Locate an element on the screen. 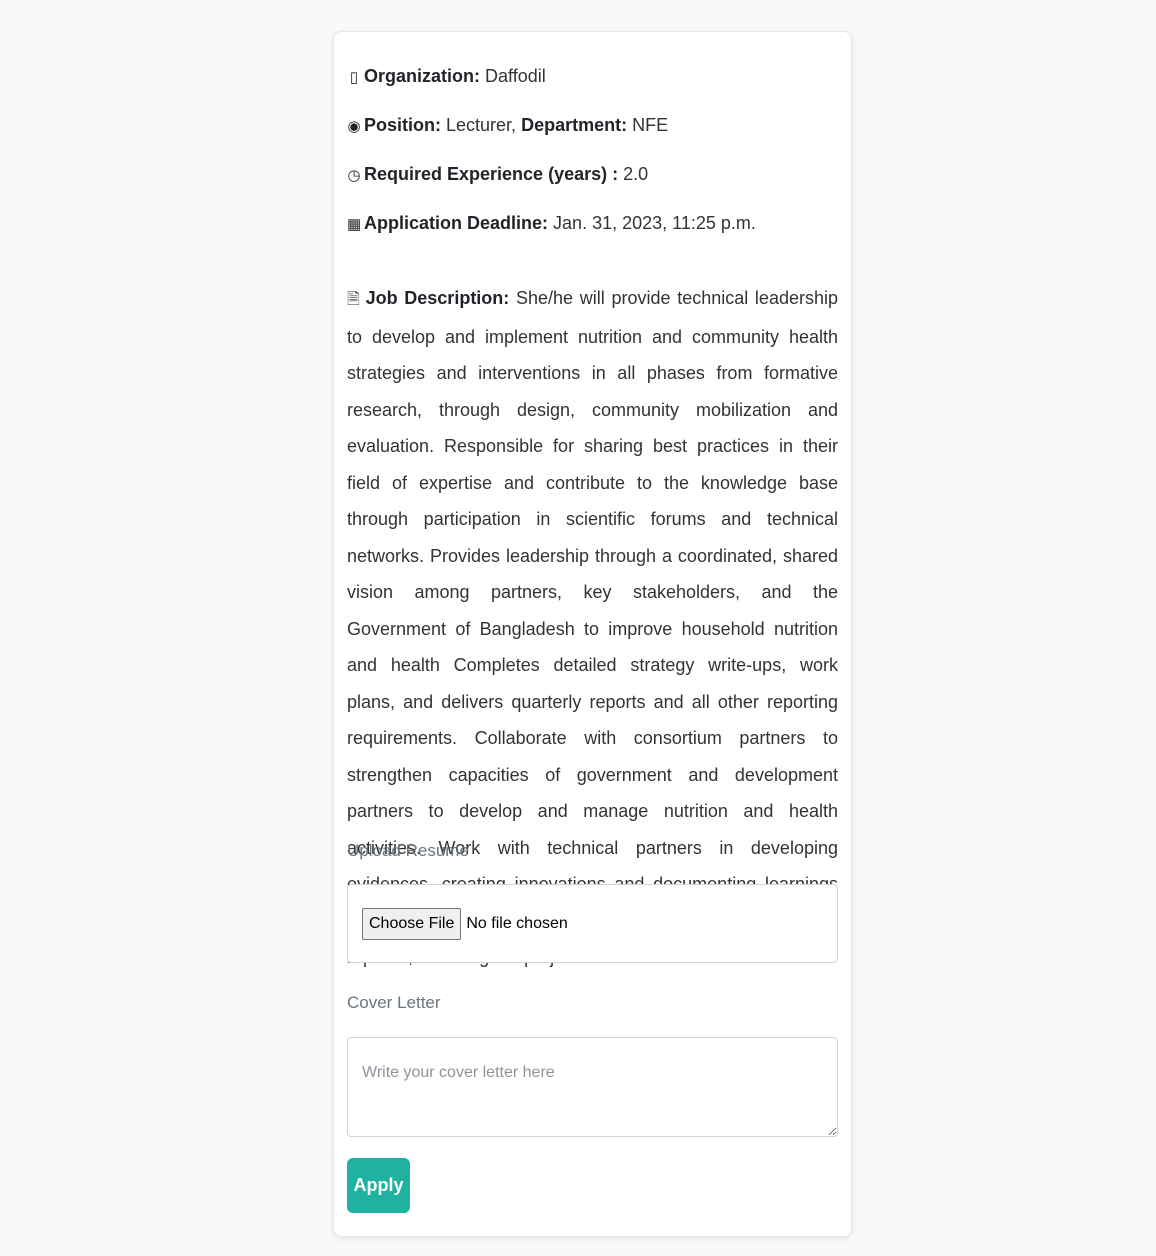  target-icon: ◉ is located at coordinates (354, 126).